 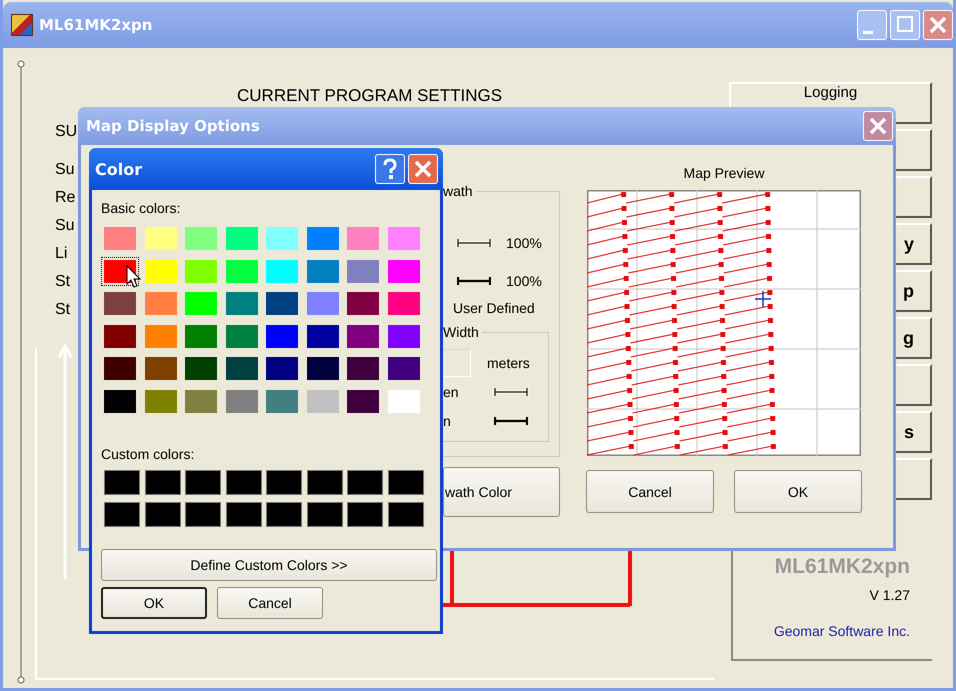 What do you see at coordinates (508, 363) in the screenshot?
I see `unit-label: meters` at bounding box center [508, 363].